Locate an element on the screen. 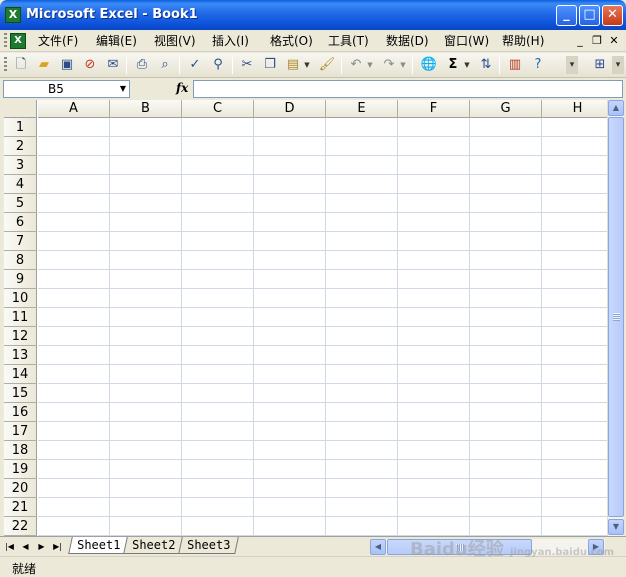  help-icon: ? is located at coordinates (538, 65).